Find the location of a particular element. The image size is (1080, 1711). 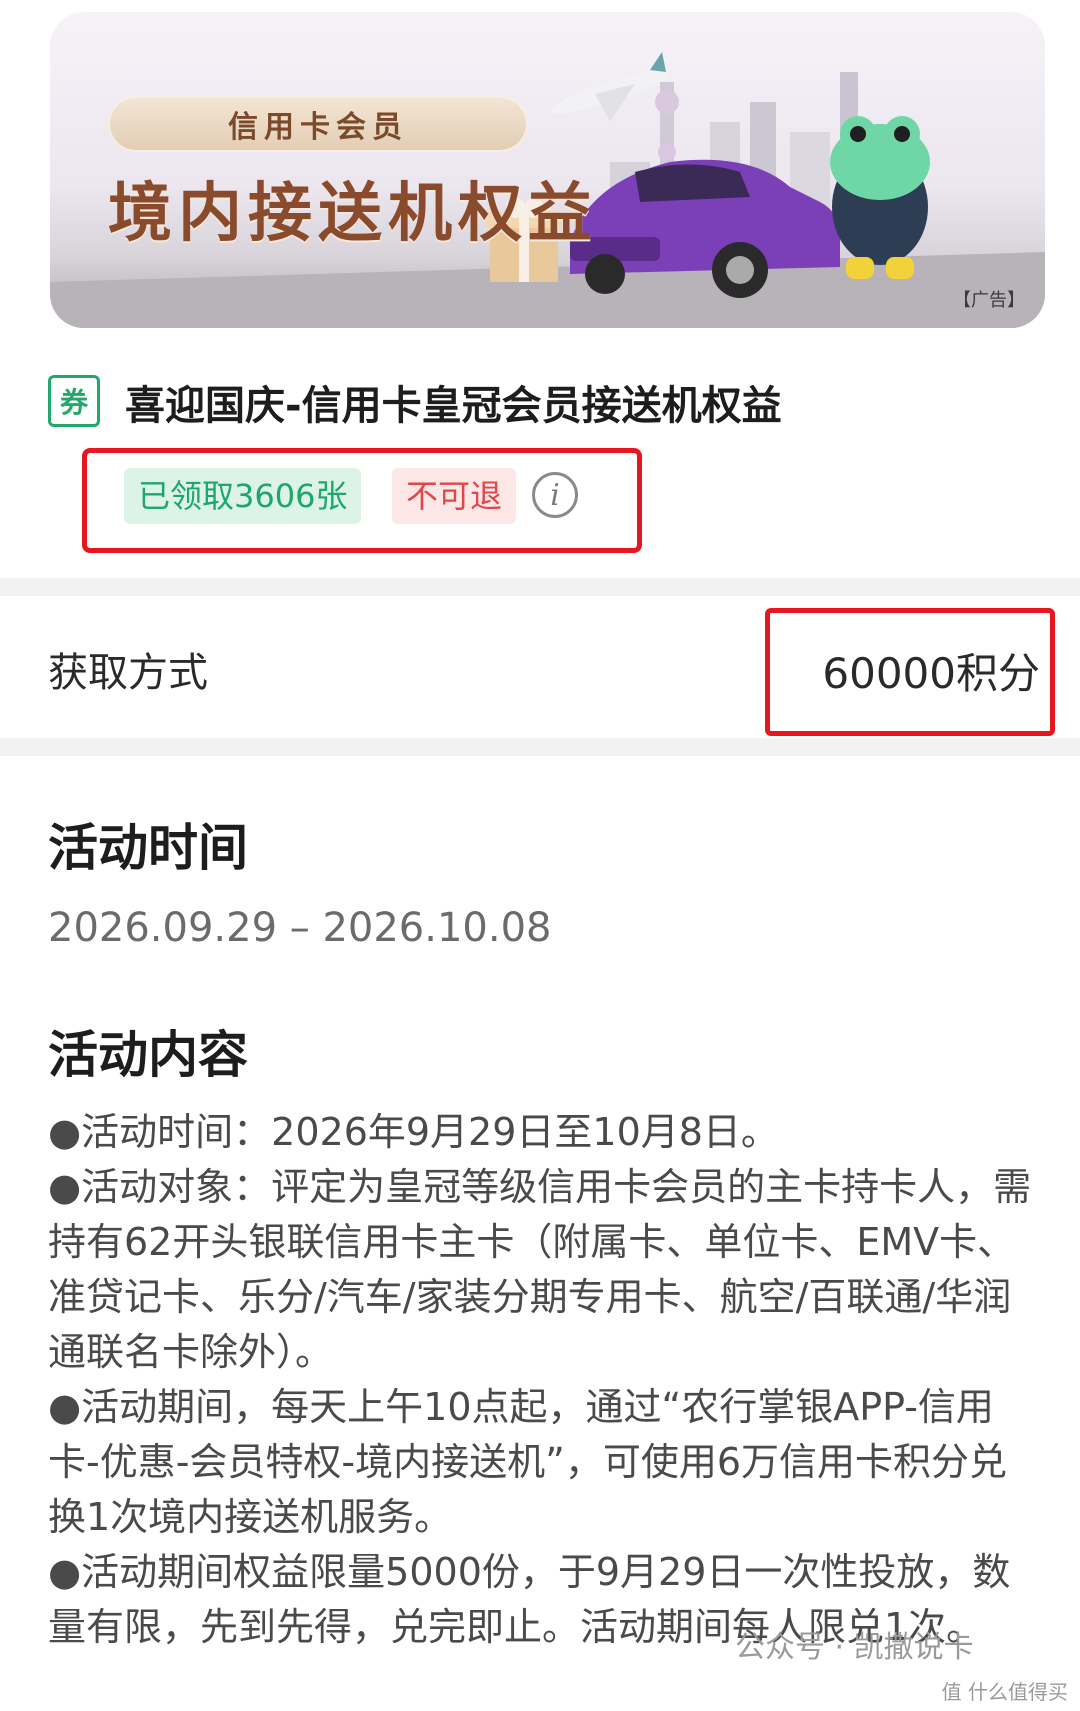

activity-content-title: 活动内容 is located at coordinates (148, 1055).